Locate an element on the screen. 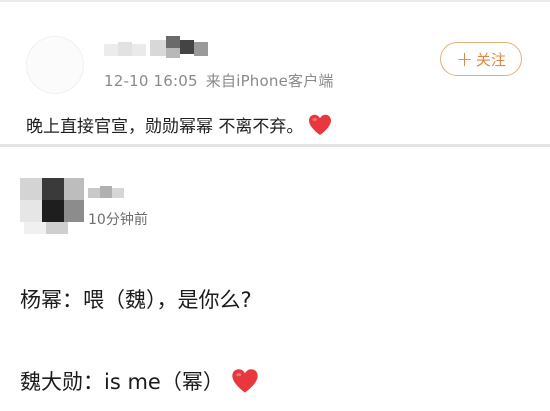 This screenshot has height=411, width=550. post-meta: 12-10 16:05 来自iPhone客户端 is located at coordinates (219, 80).